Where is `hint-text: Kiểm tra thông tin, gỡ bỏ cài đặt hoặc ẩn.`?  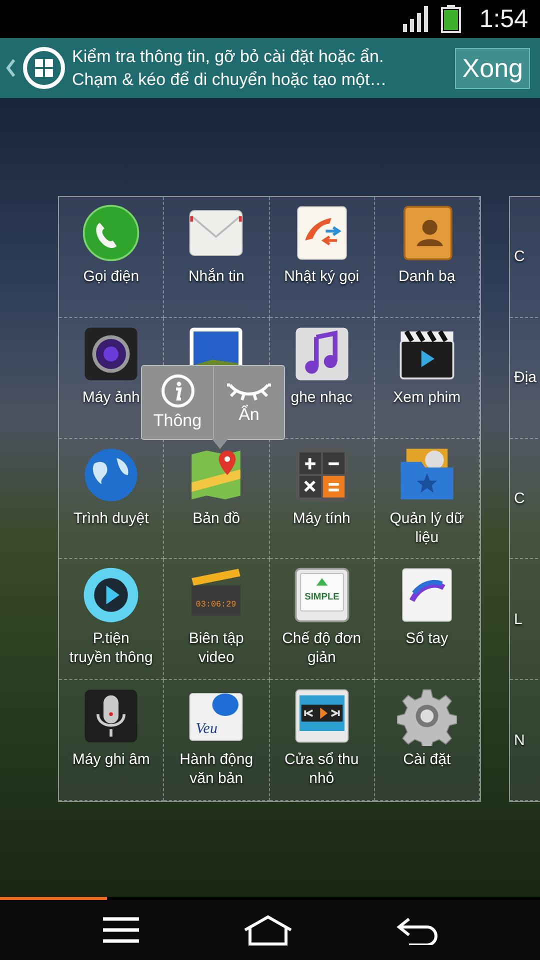 hint-text: Kiểm tra thông tin, gỡ bỏ cài đặt hoặc ẩn. is located at coordinates (228, 57).